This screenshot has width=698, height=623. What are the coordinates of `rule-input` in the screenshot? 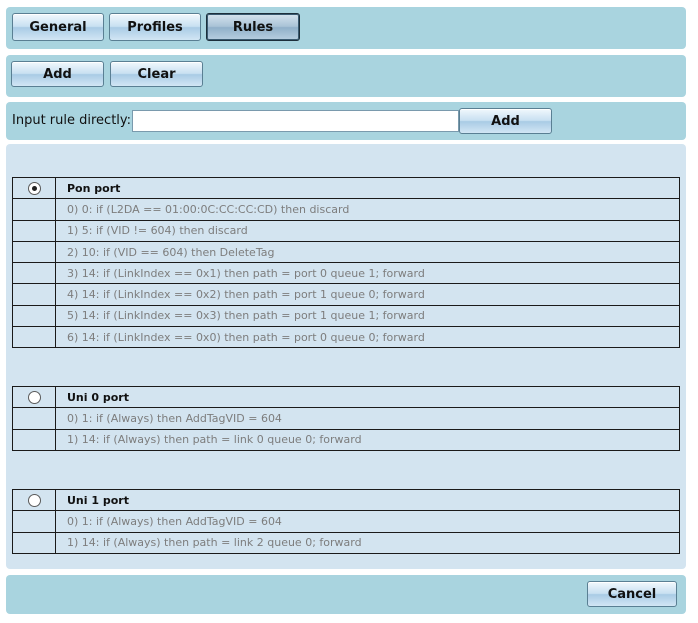 It's located at (295, 121).